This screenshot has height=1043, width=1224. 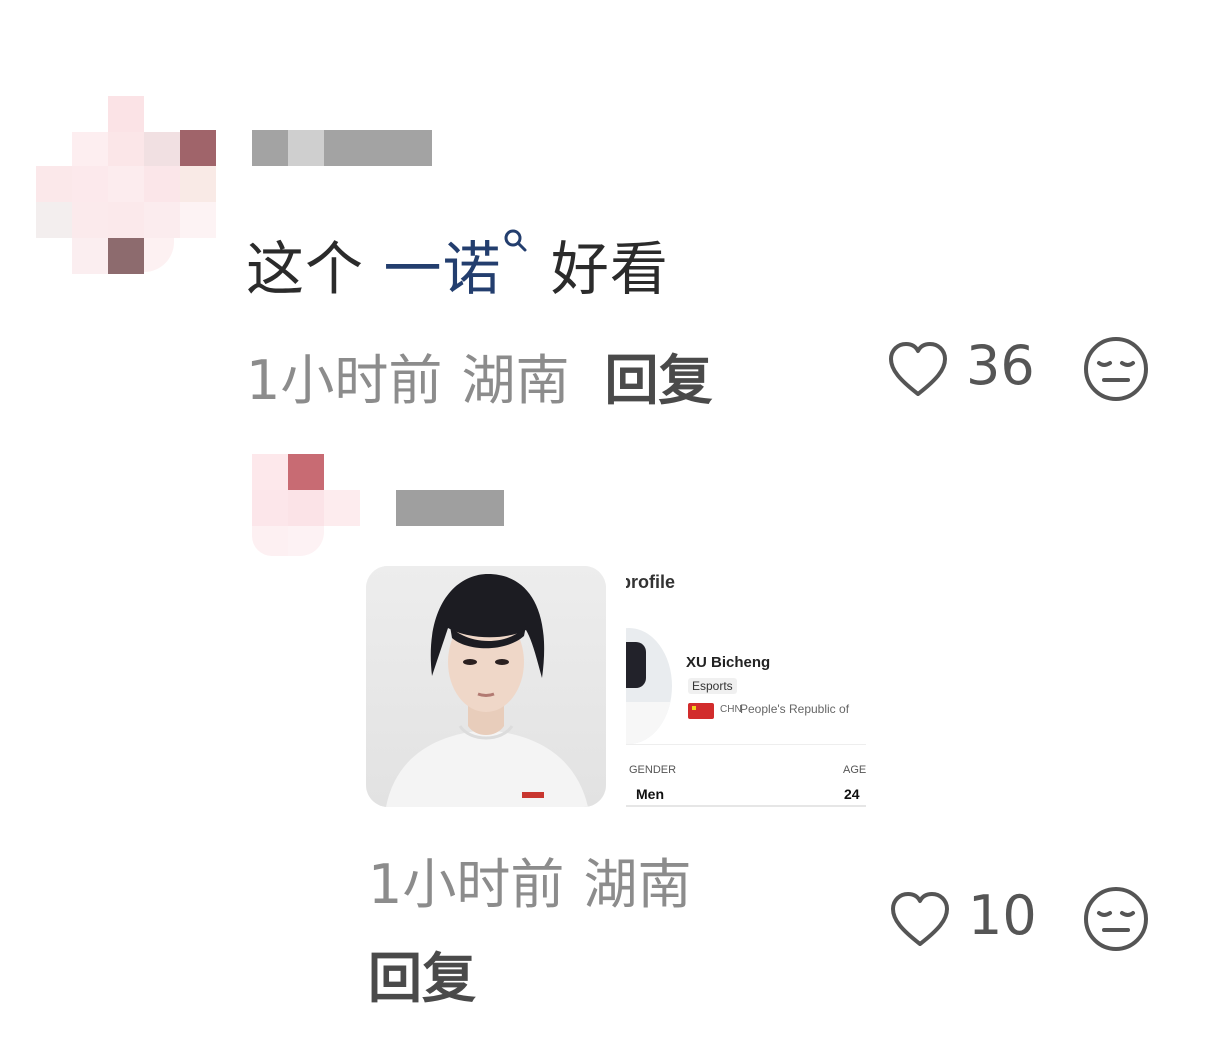 I want to click on athlete-name: XU Bicheng, so click(x=728, y=662).